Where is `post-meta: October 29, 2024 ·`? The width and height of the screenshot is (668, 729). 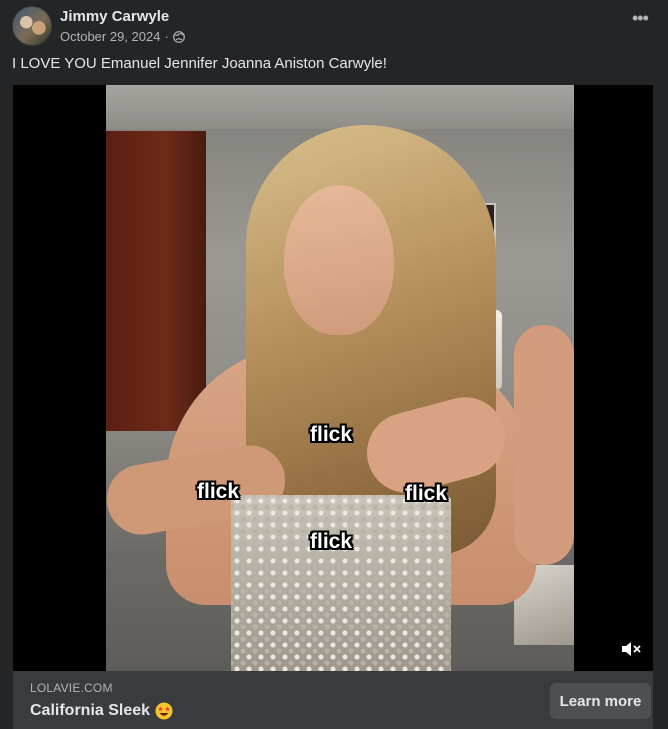
post-meta: October 29, 2024 · is located at coordinates (122, 36).